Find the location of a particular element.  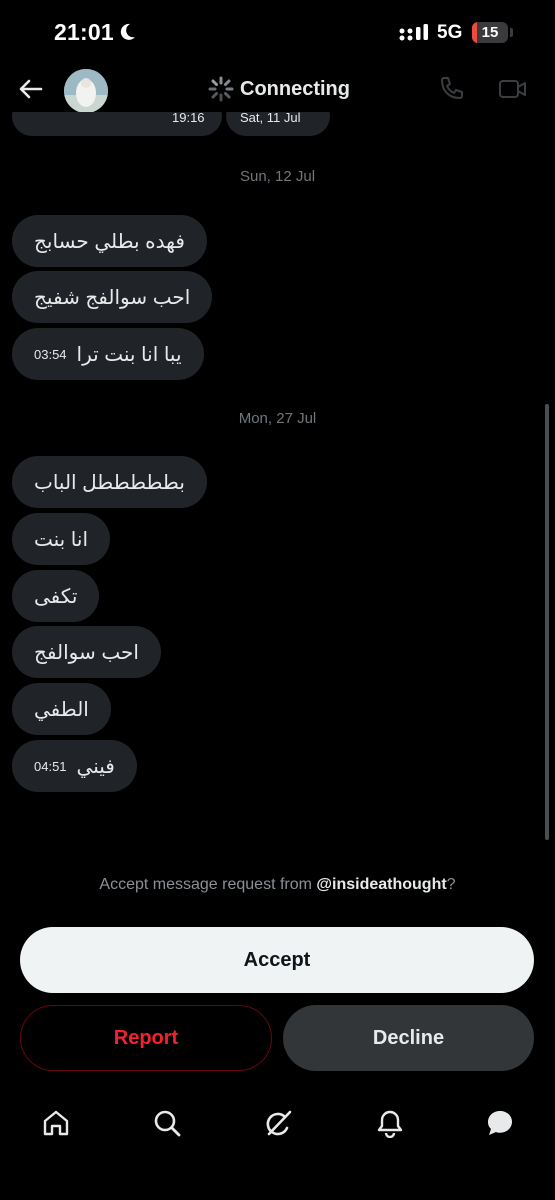

message-bubble: فهده بطلي حسابج is located at coordinates (109, 241).